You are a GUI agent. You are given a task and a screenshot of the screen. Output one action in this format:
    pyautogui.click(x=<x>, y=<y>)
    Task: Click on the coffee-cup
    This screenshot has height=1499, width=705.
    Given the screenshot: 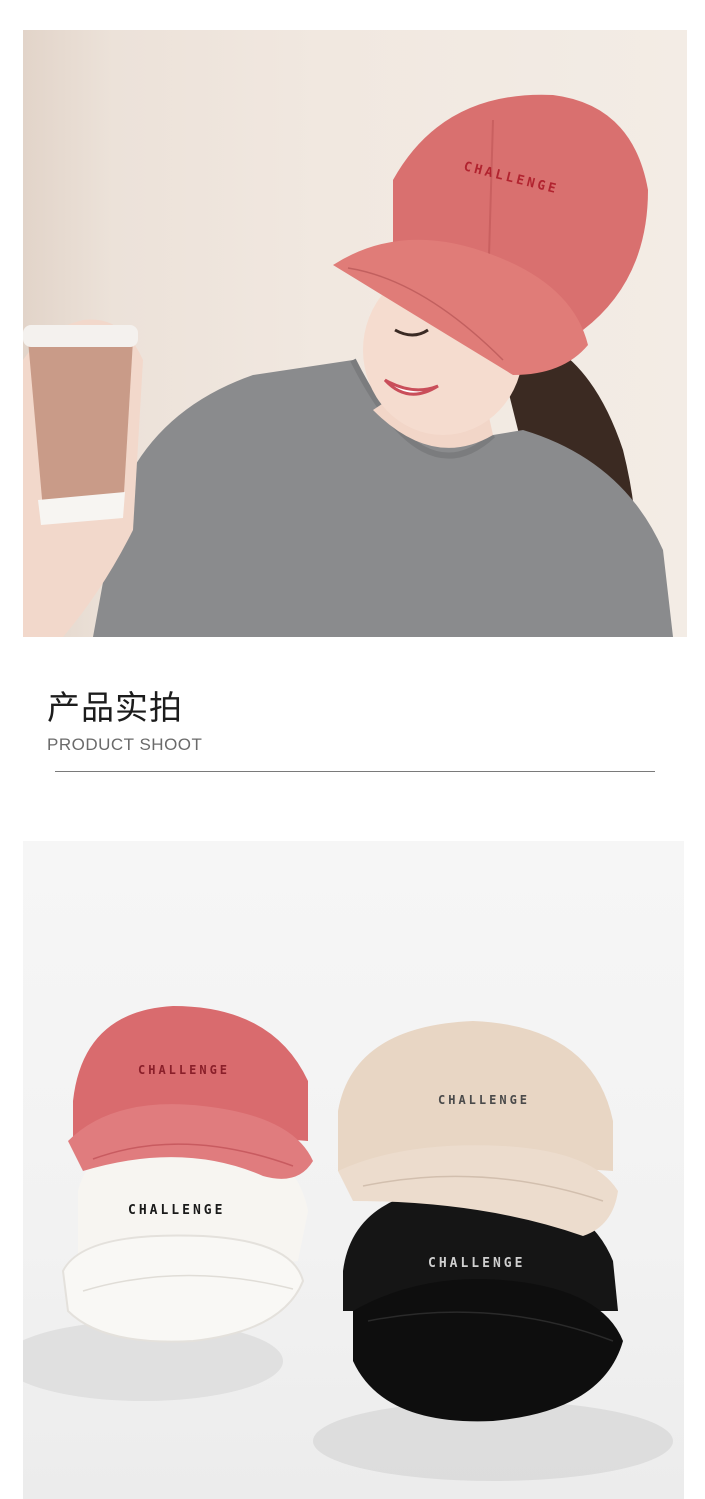 What is the action you would take?
    pyautogui.click(x=80, y=425)
    